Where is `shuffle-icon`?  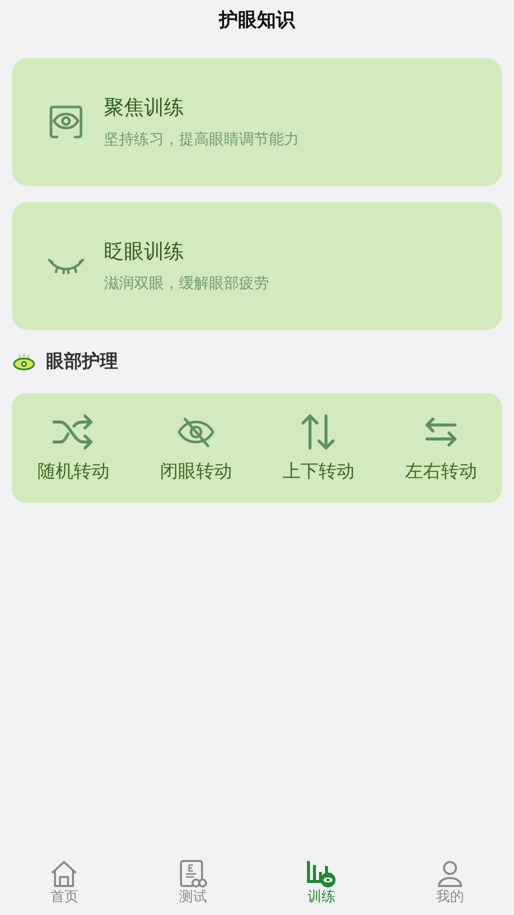
shuffle-icon is located at coordinates (73, 432).